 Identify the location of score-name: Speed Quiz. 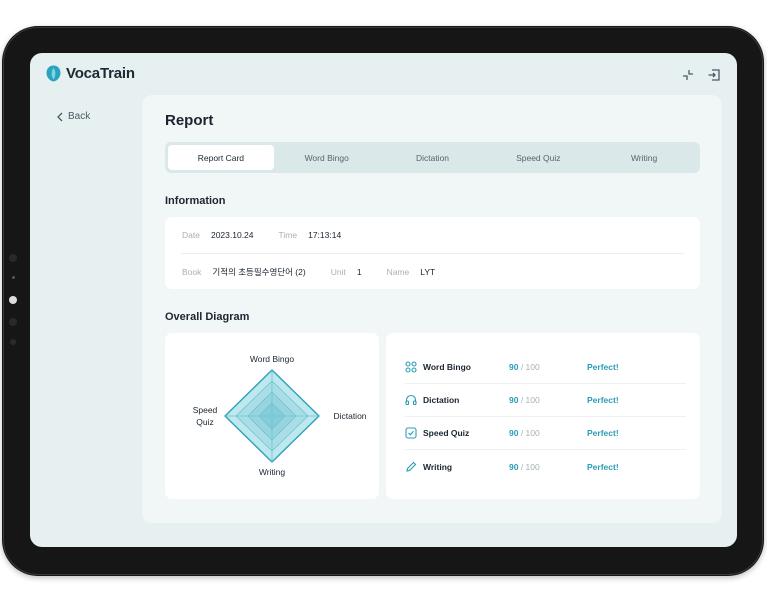
(446, 433).